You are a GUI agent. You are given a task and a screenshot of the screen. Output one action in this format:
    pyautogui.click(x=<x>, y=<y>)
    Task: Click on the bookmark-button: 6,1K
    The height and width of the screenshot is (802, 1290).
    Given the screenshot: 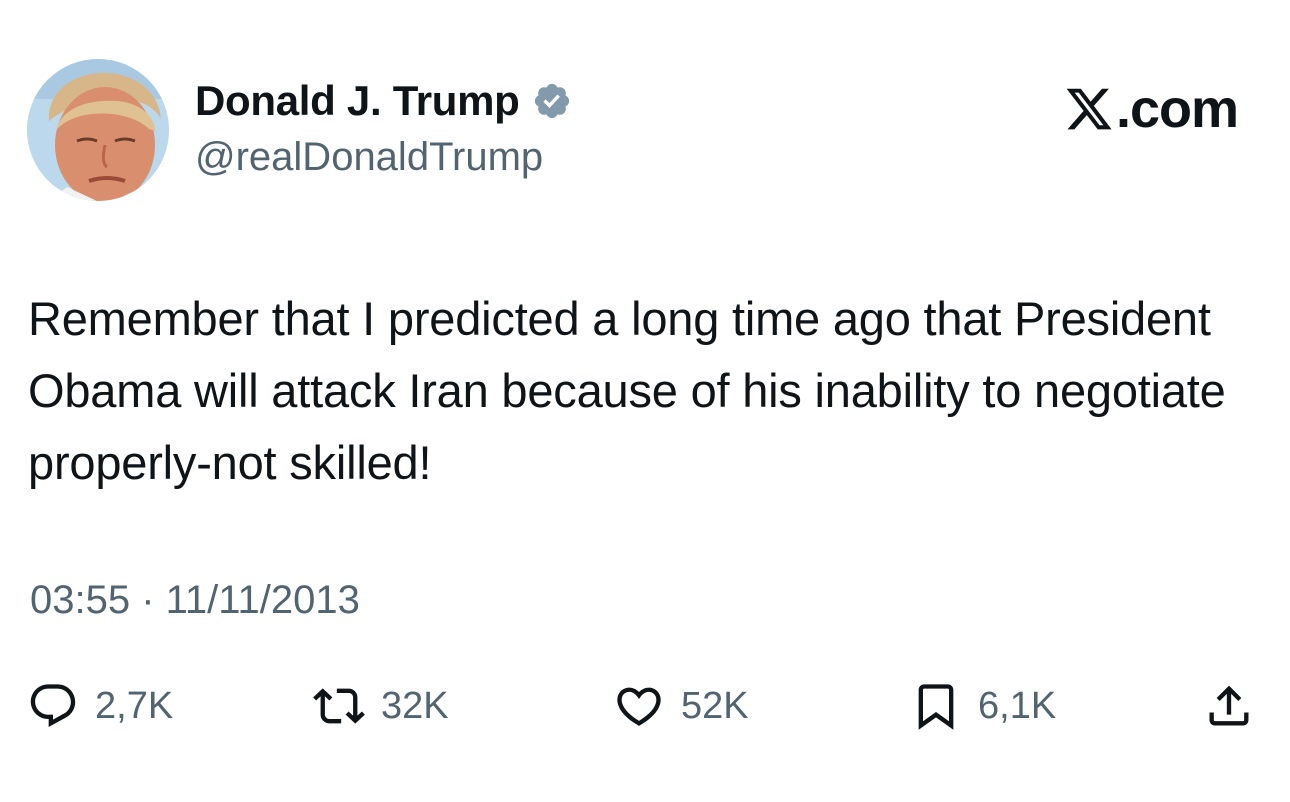 What is the action you would take?
    pyautogui.click(x=983, y=706)
    